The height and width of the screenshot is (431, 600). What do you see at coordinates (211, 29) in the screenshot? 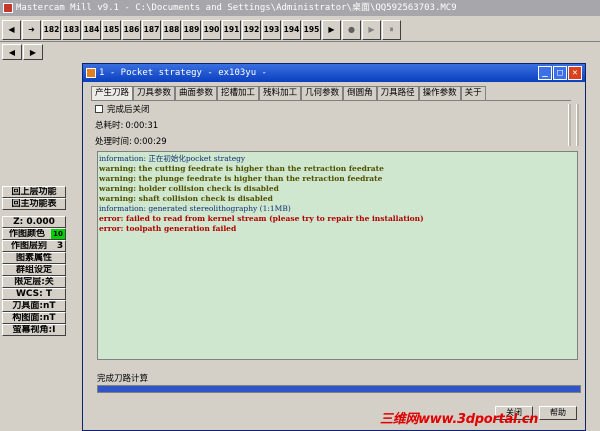
I see `toolbar-button-190: 190` at bounding box center [211, 29].